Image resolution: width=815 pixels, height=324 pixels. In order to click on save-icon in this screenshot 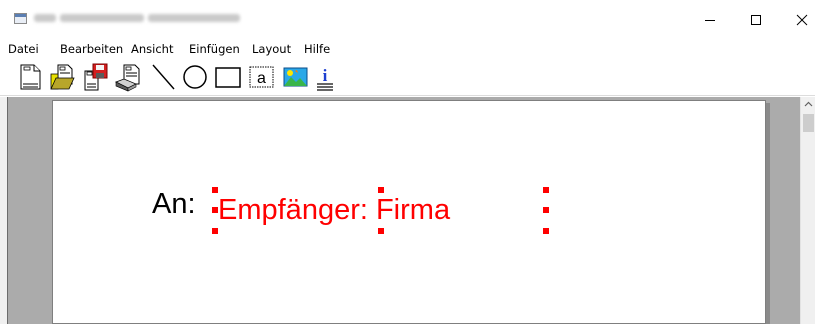, I will do `click(96, 77)`.